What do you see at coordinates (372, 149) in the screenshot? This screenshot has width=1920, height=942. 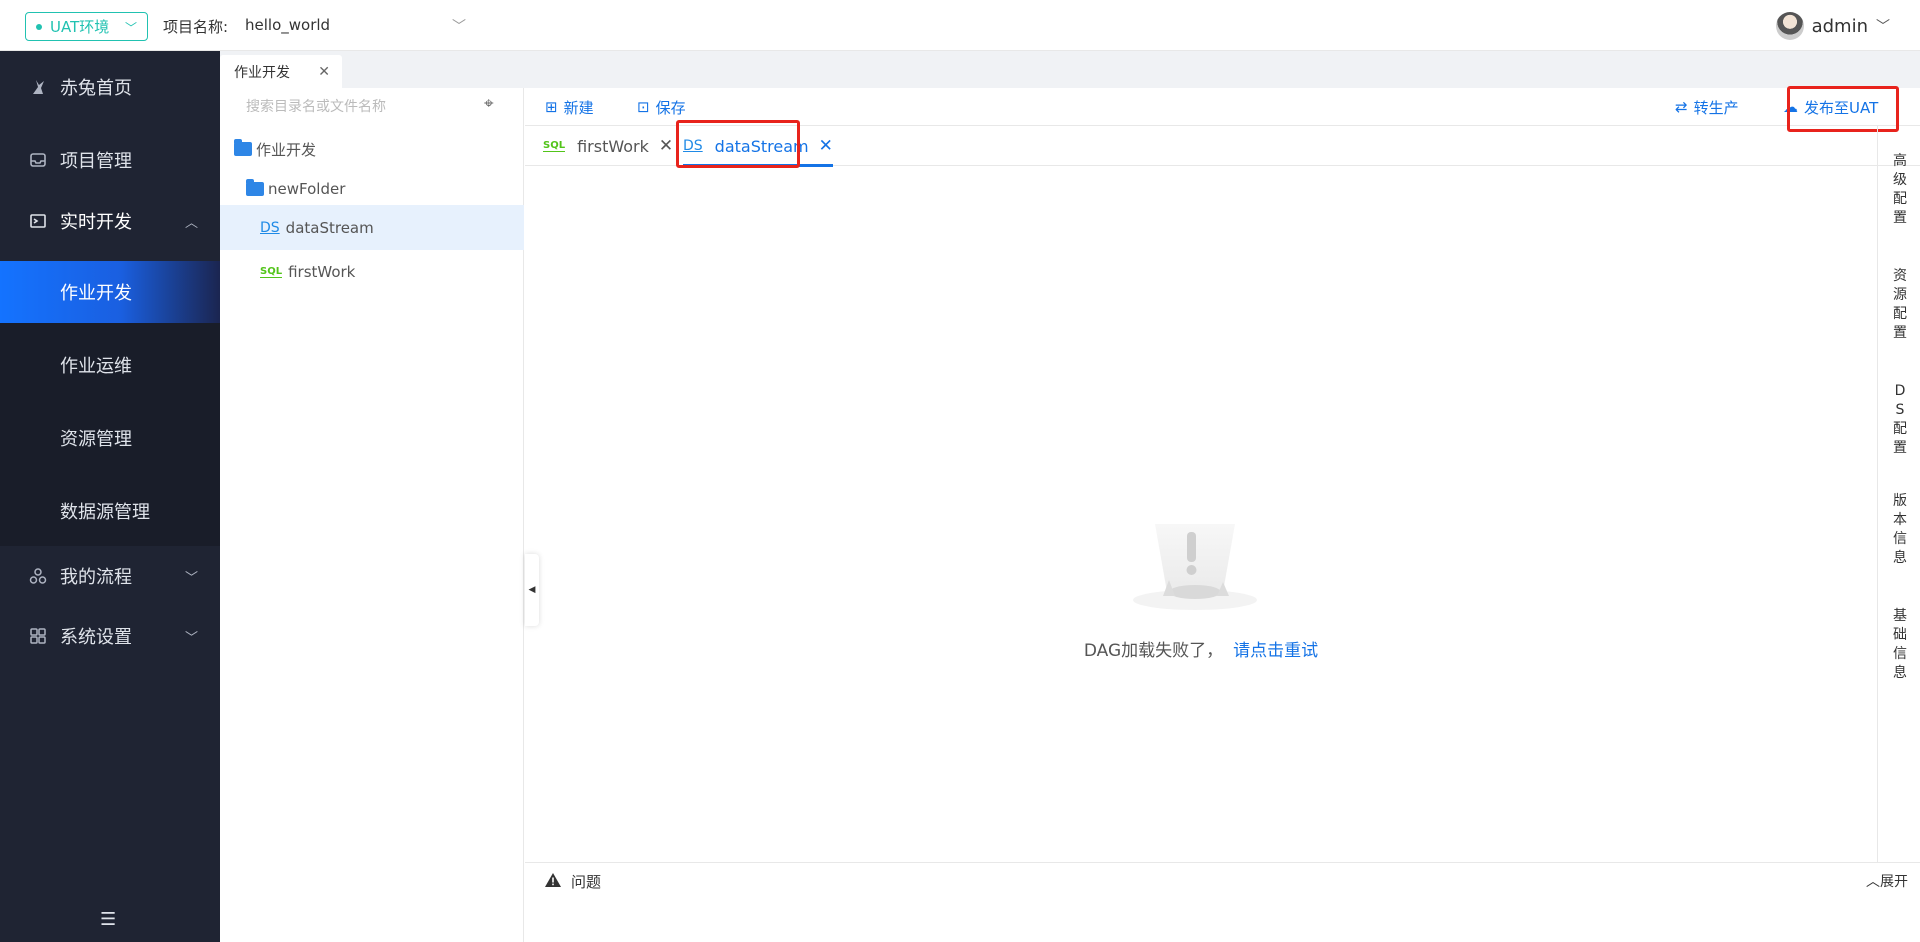 I see `tree-root-folder: 作业开发` at bounding box center [372, 149].